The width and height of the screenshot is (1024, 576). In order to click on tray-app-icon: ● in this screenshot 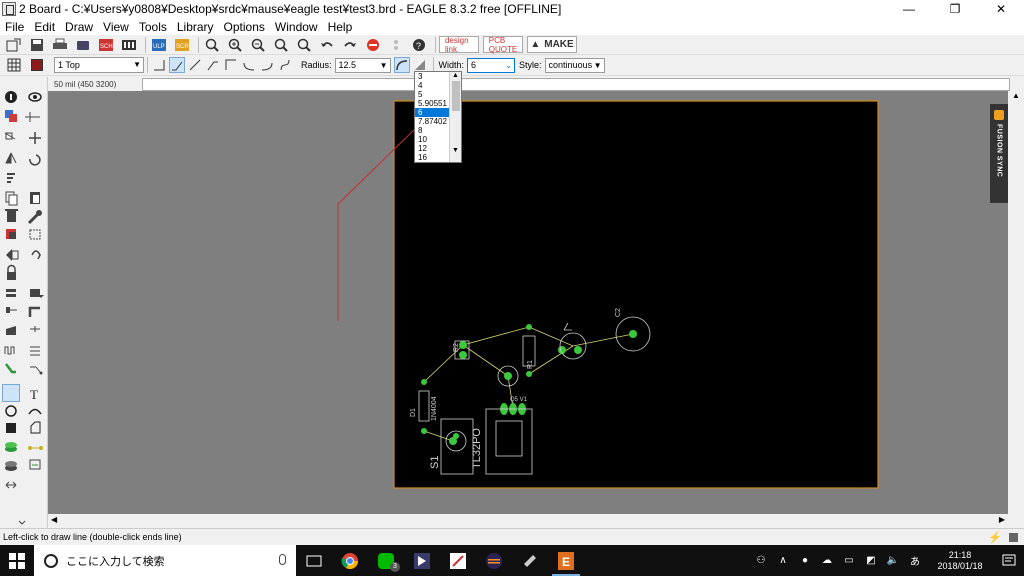, I will do `click(805, 561)`.